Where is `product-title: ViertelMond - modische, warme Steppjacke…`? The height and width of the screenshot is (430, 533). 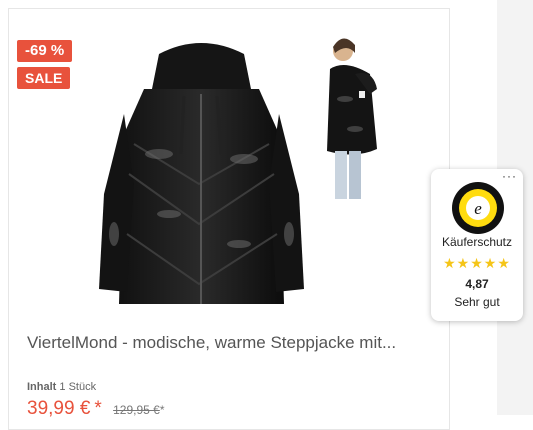
product-title: ViertelMond - modische, warme Steppjacke… is located at coordinates (227, 343).